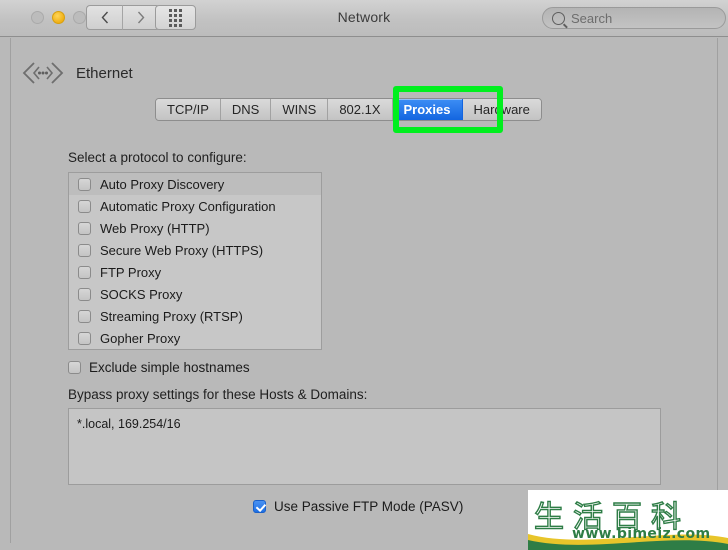 Image resolution: width=728 pixels, height=550 pixels. Describe the element at coordinates (628, 520) in the screenshot. I see `watermark: 生活百科 www.bimeiz.com` at that location.